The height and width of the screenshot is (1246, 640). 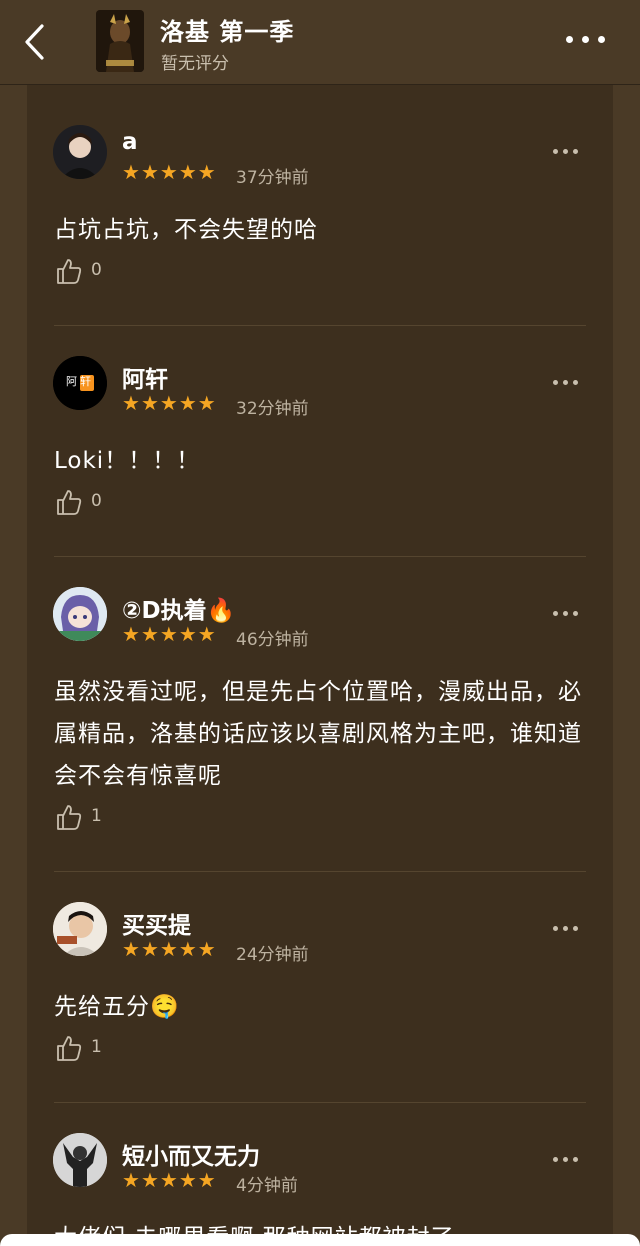 I want to click on show-poster, so click(x=120, y=41).